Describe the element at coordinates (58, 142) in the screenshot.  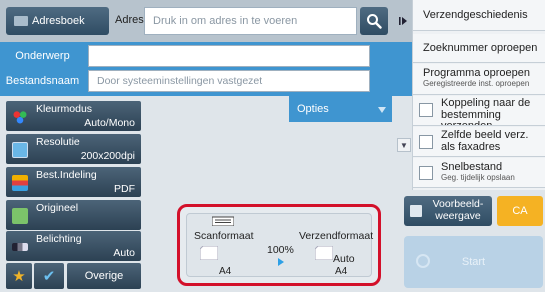
I see `resolution-label: Resolutie` at that location.